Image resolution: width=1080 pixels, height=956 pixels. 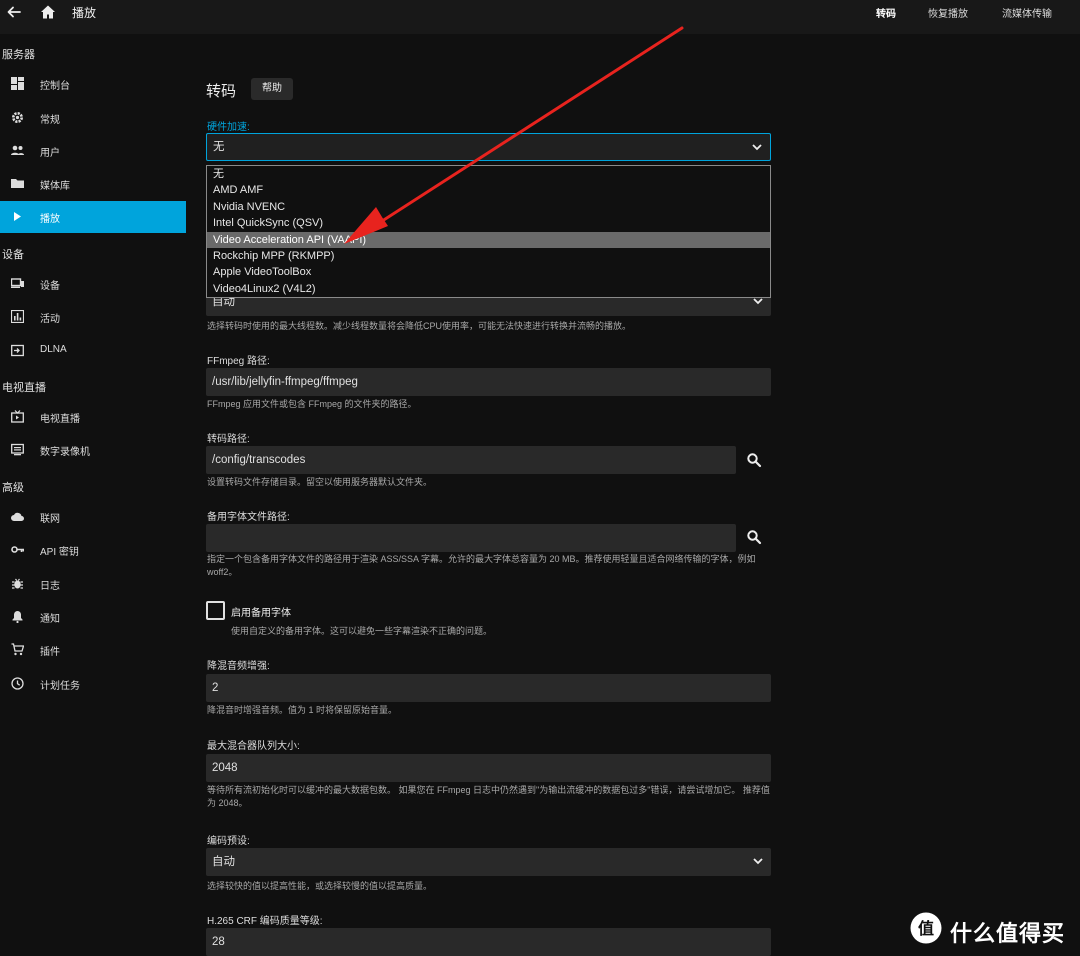 What do you see at coordinates (488, 223) in the screenshot?
I see `hw-accel-option-qsv: Intel QuickSync (QSV)` at bounding box center [488, 223].